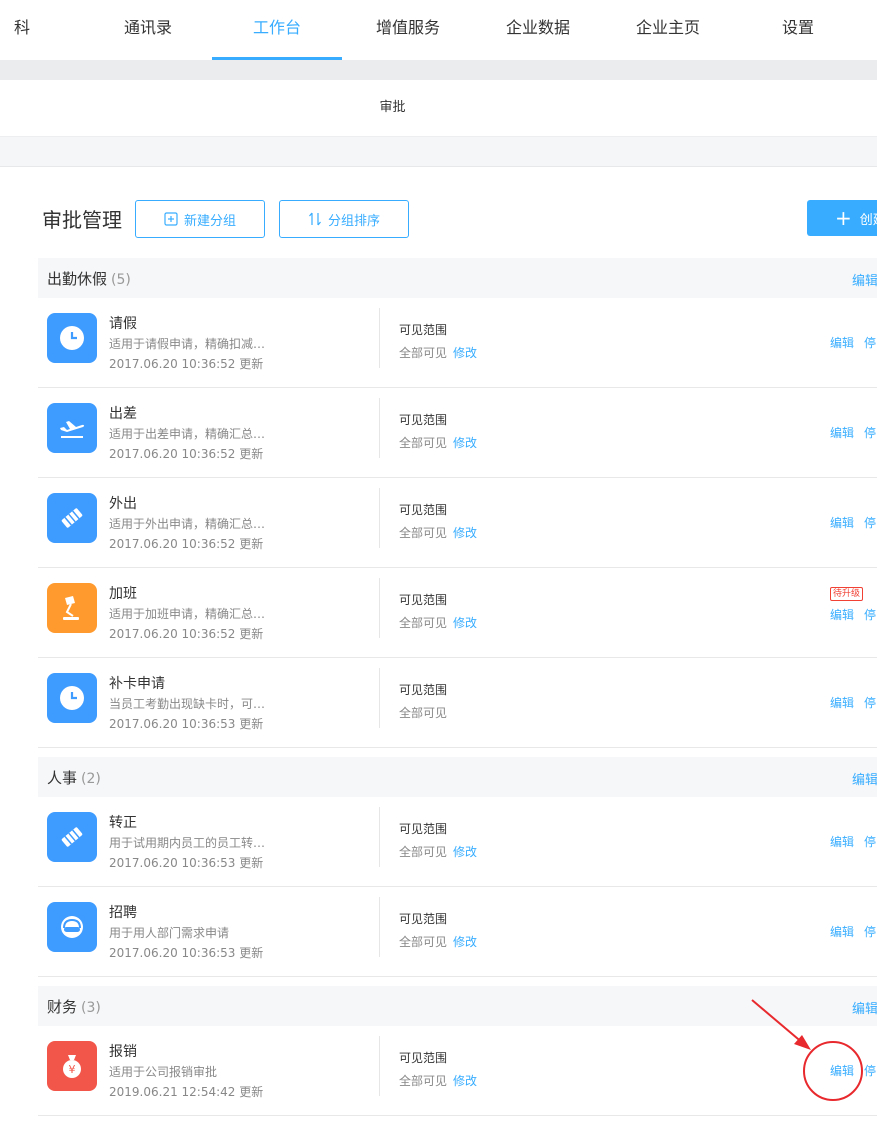 The height and width of the screenshot is (1129, 877). I want to click on template-name: 加班, so click(123, 594).